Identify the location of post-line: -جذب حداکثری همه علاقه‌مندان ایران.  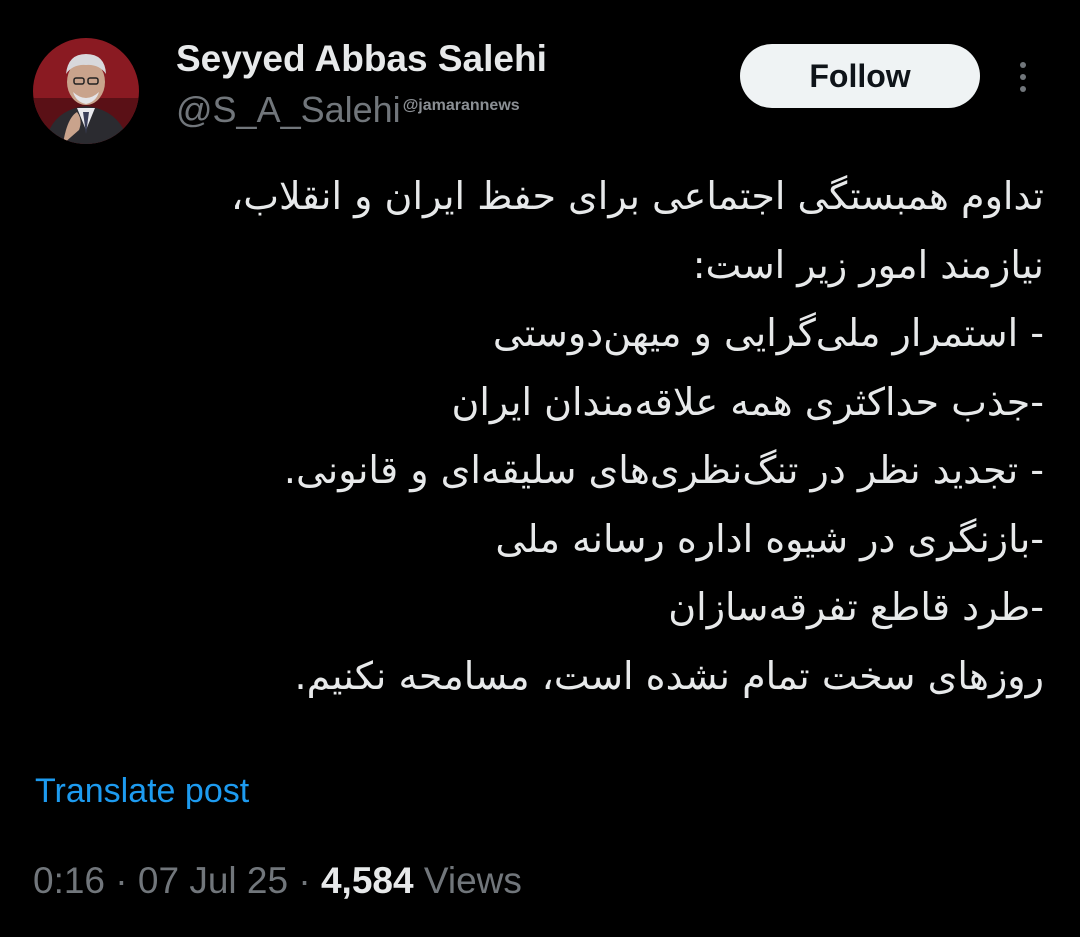
(747, 401).